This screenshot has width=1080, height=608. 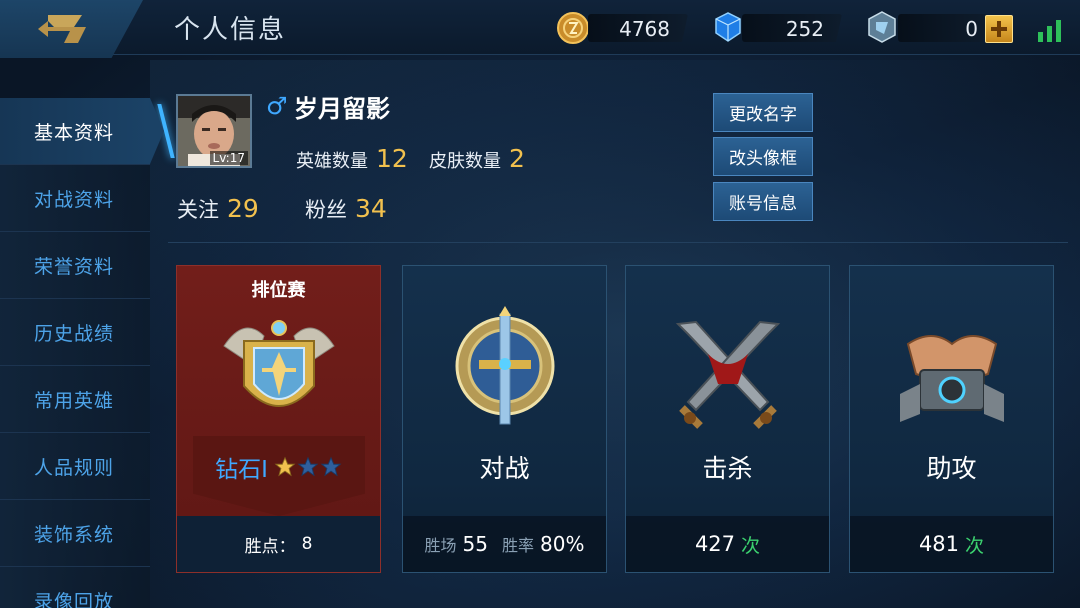 I want to click on sidebar-item-credit-rules: 人品规则, so click(x=75, y=466).